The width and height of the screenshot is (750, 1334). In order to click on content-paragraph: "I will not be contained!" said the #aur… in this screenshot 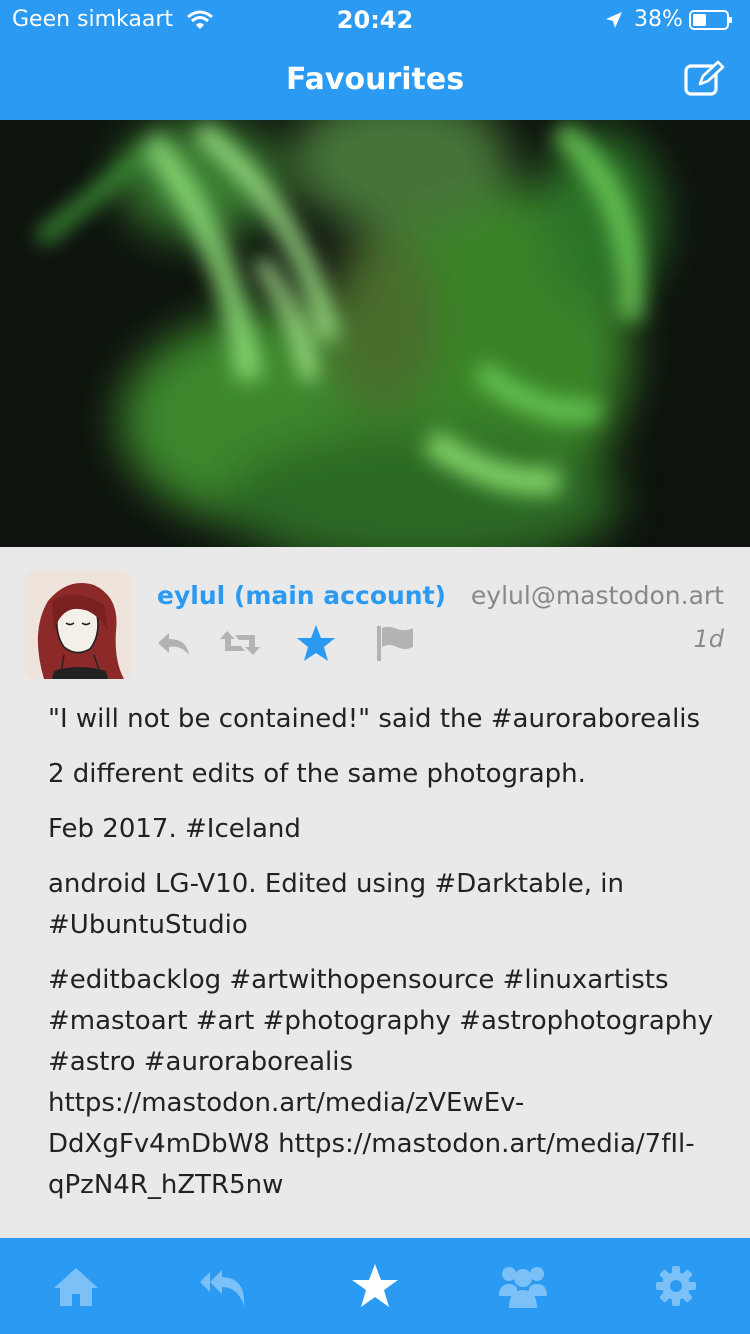, I will do `click(374, 719)`.